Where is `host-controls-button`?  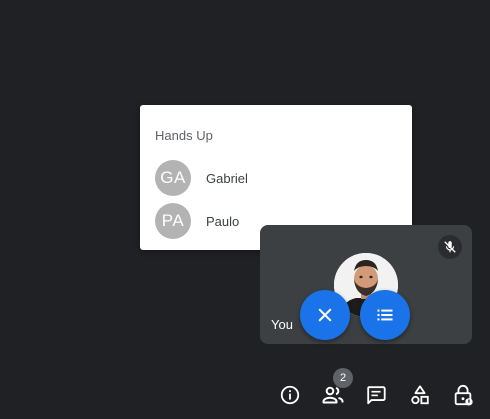 host-controls-button is located at coordinates (463, 395).